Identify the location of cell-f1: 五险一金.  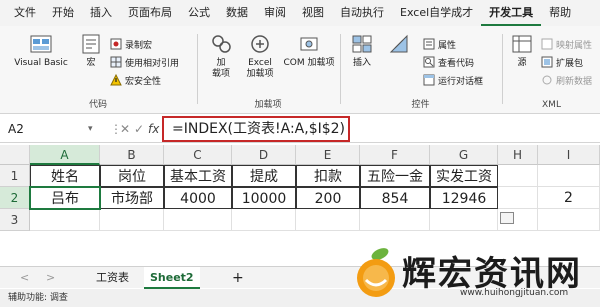
(395, 176).